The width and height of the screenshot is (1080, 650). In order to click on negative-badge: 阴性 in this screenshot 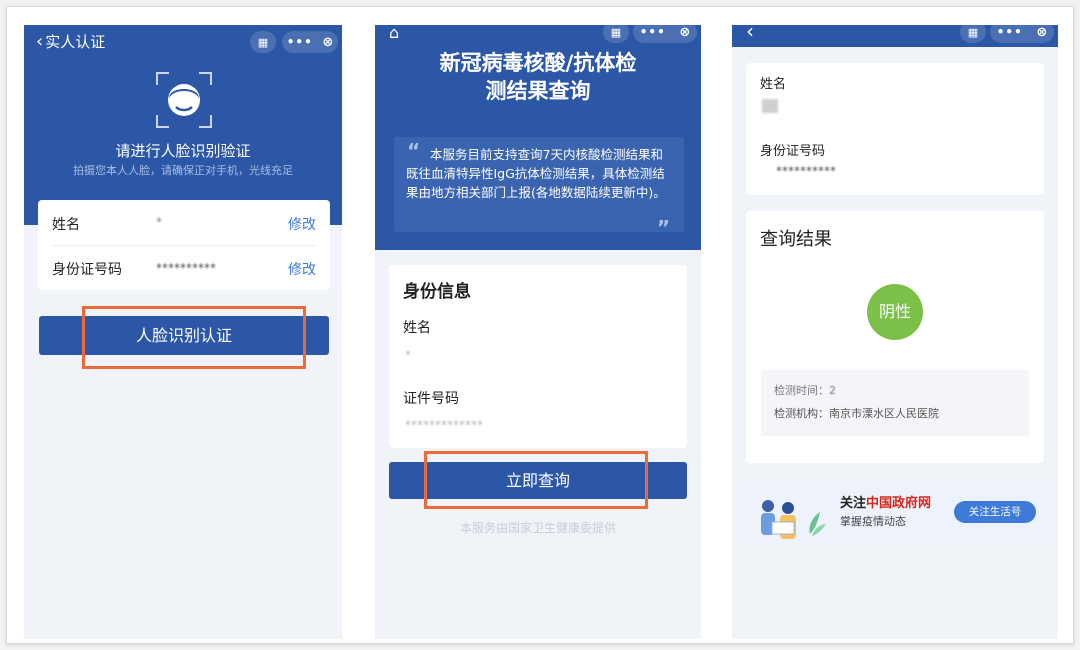, I will do `click(895, 312)`.